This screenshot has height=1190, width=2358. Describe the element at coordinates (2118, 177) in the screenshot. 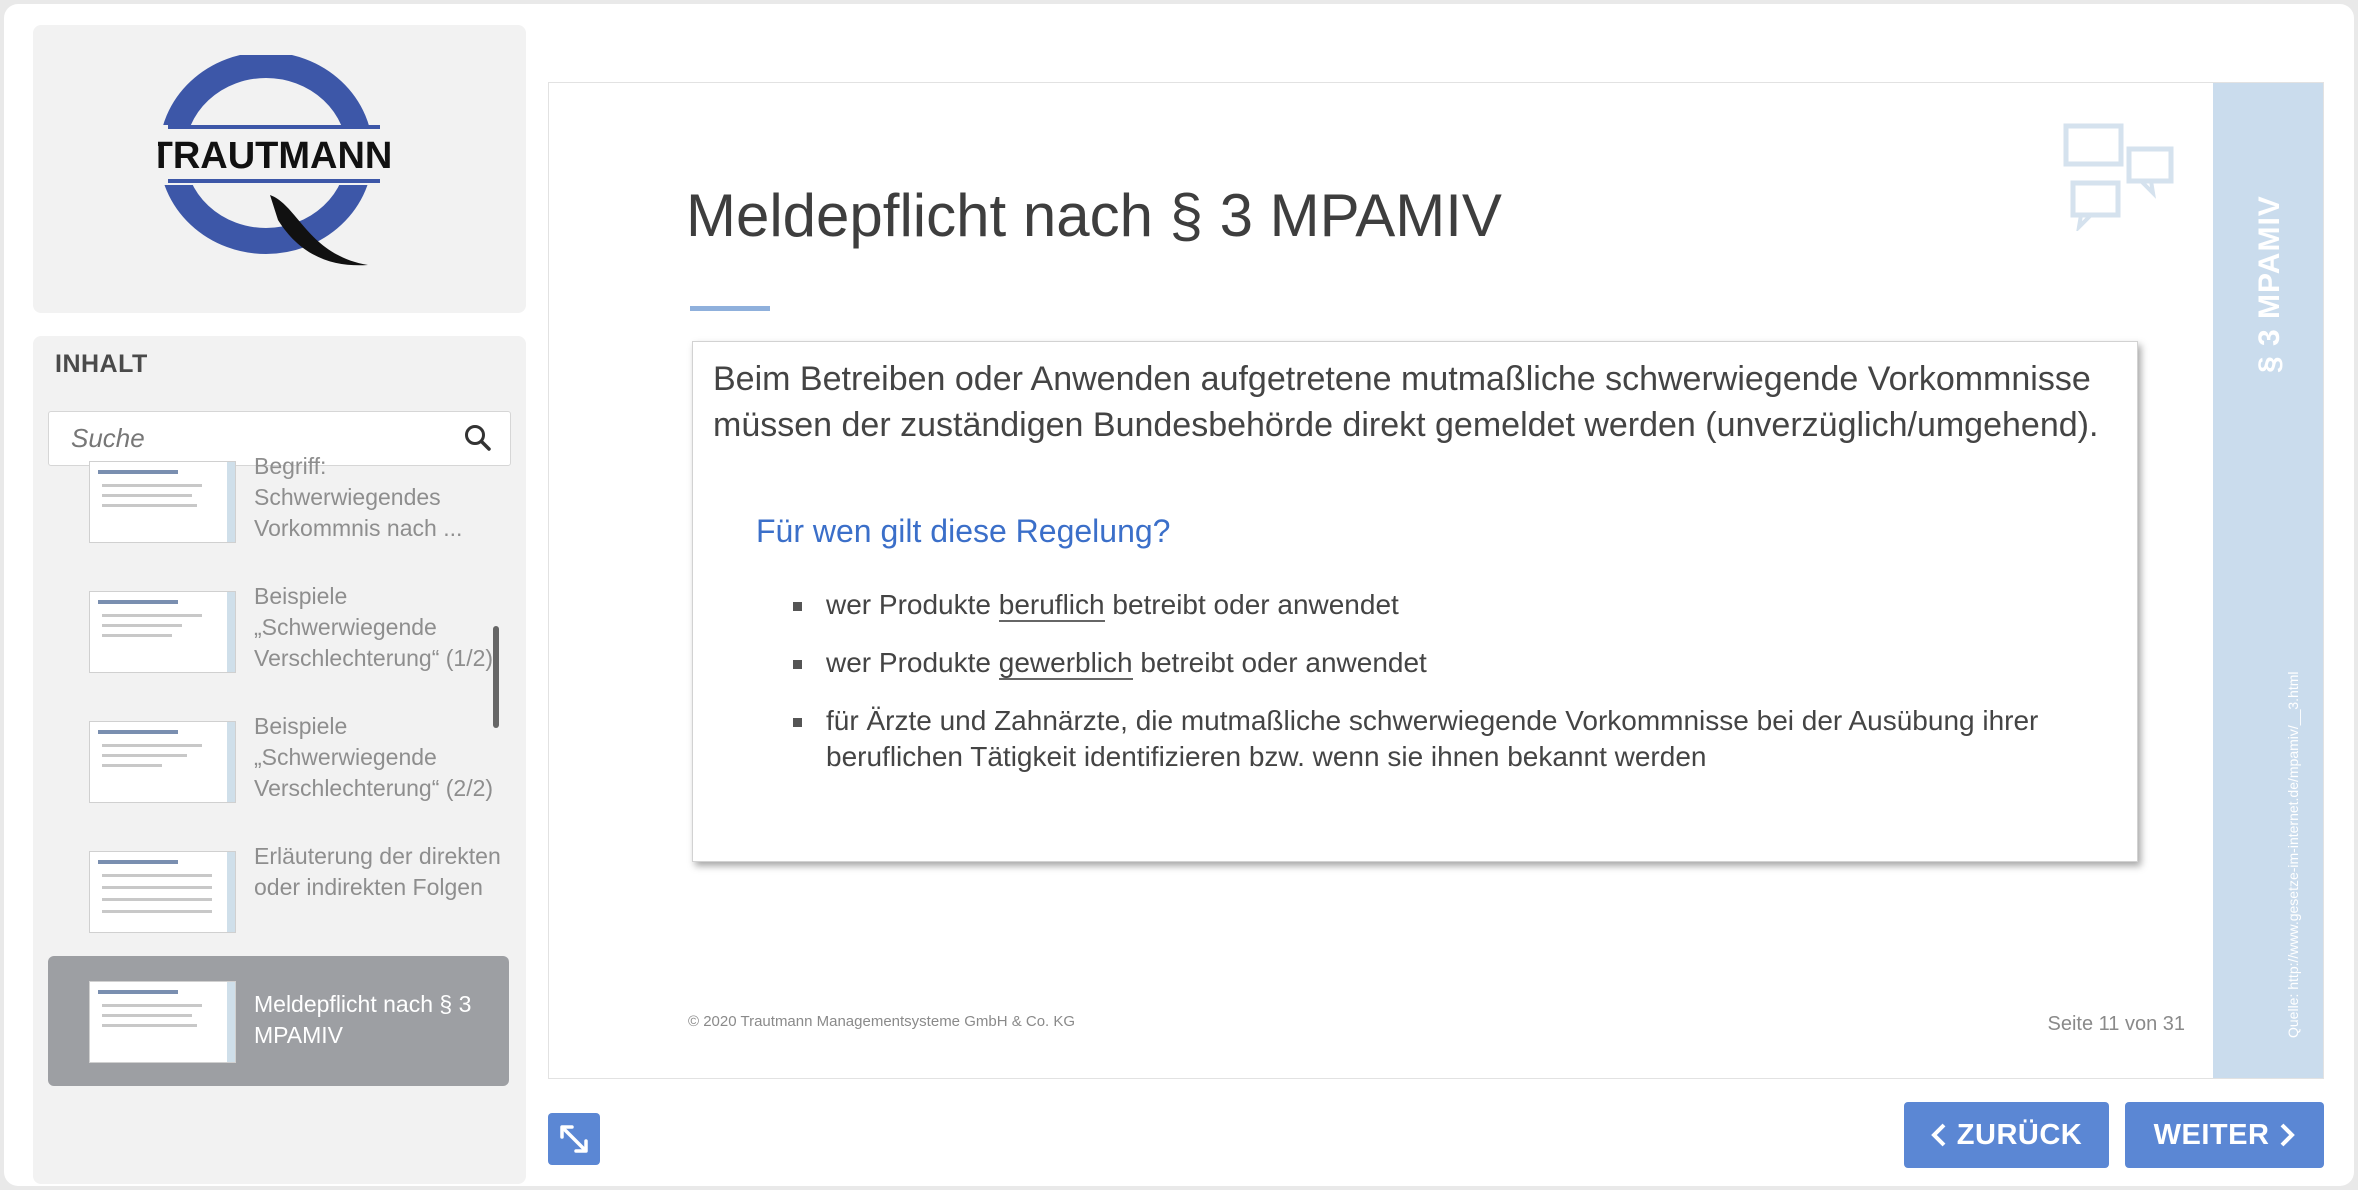

I see `chat-bubbles-icon` at that location.